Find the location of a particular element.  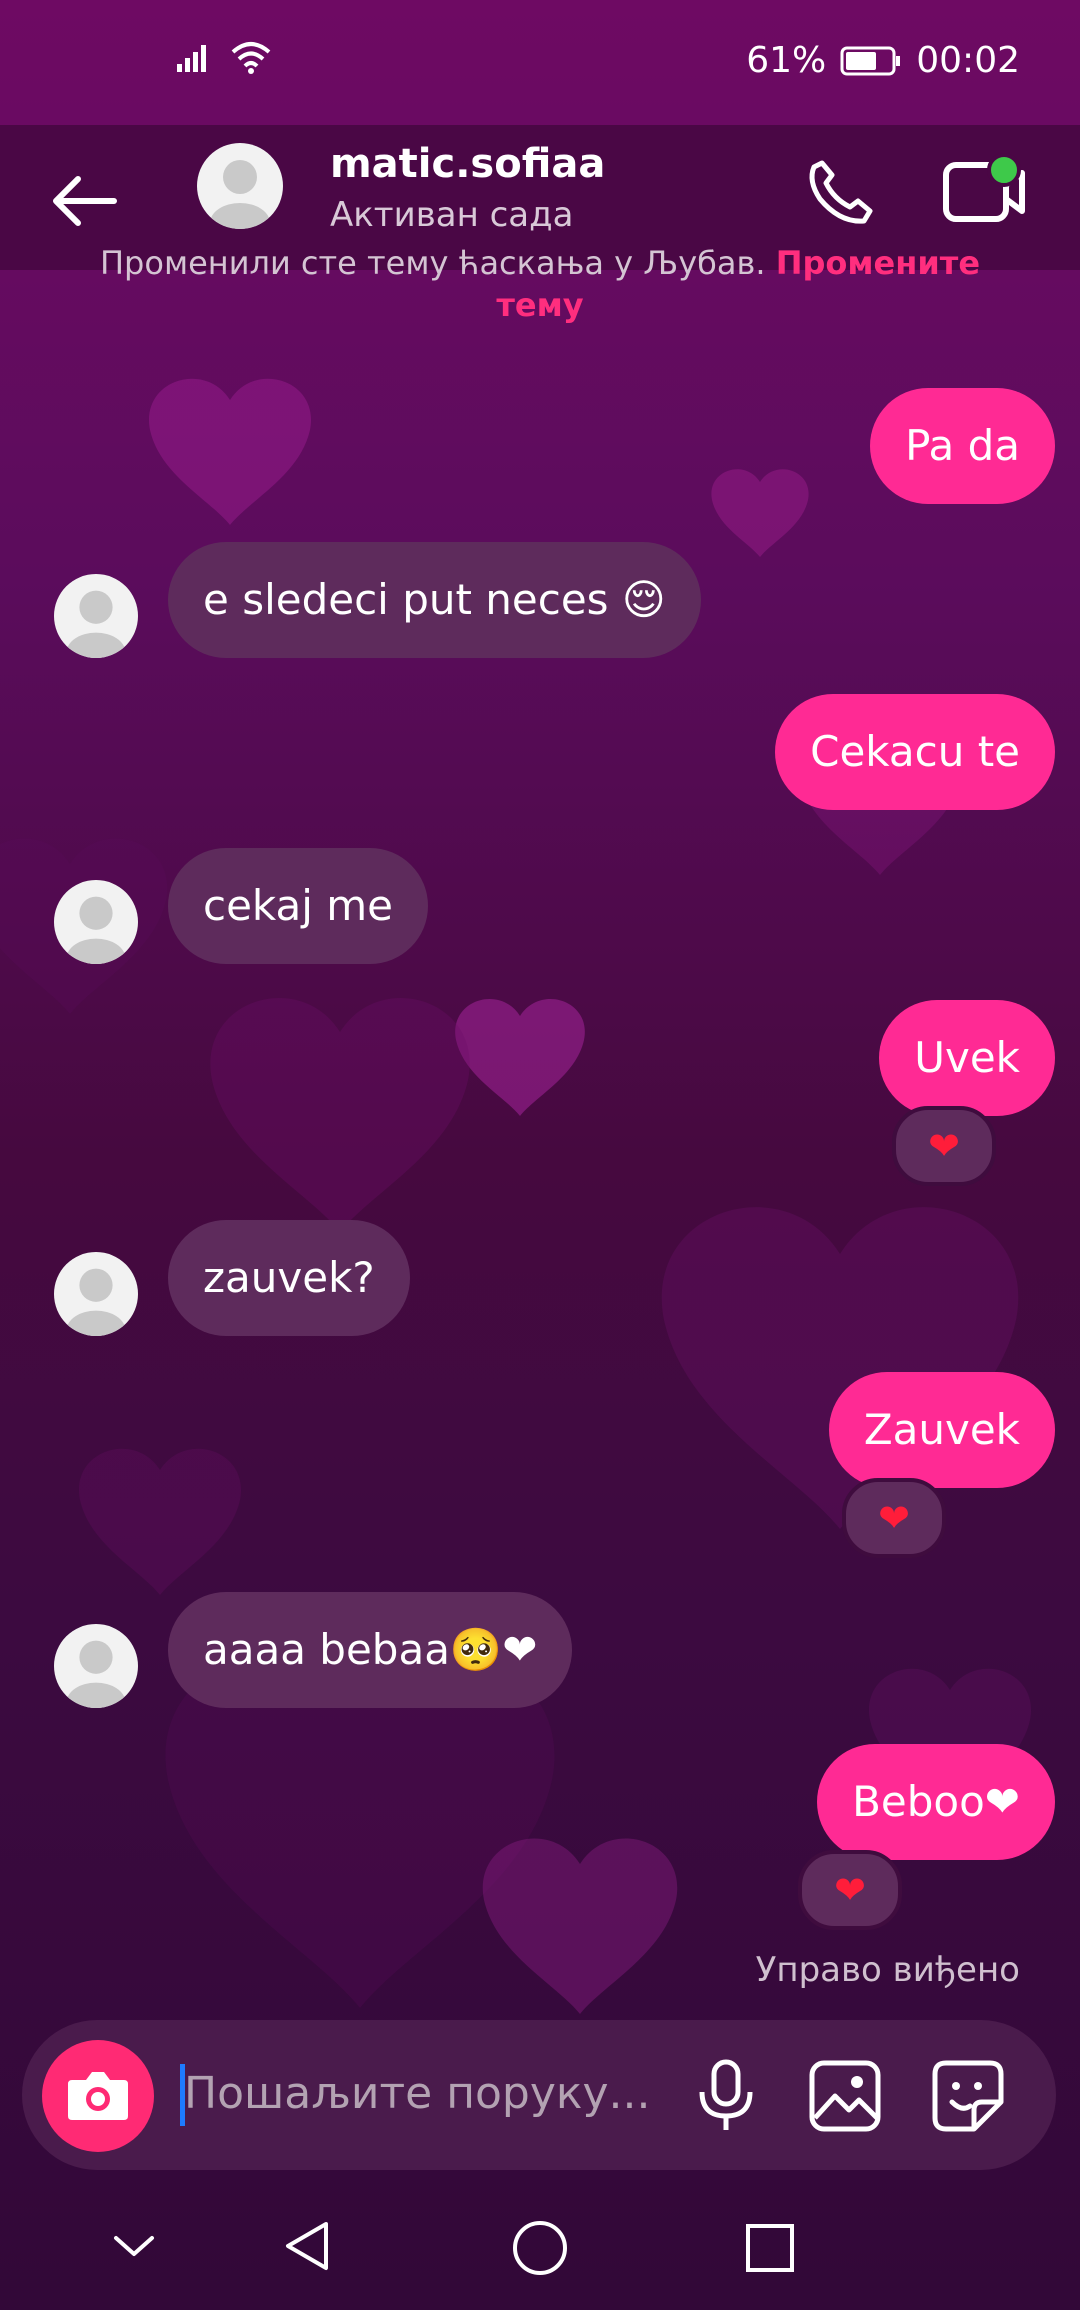

sticker-icon is located at coordinates (968, 2096).